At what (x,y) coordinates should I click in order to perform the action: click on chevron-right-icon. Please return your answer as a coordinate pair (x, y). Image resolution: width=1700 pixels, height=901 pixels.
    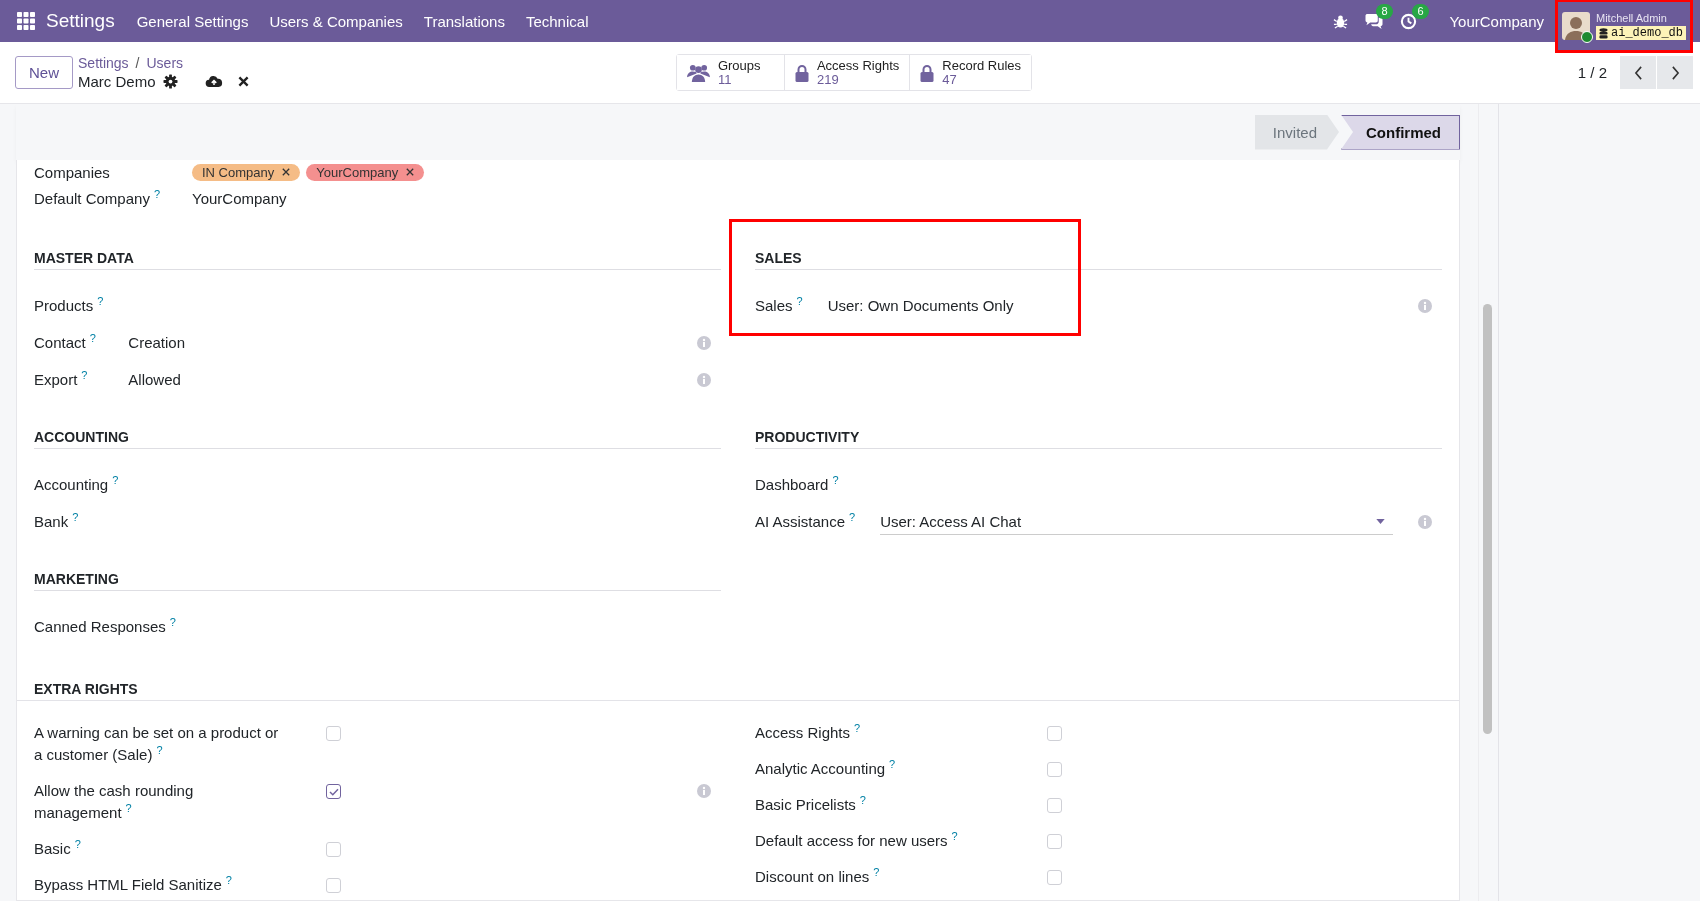
    Looking at the image, I should click on (1675, 72).